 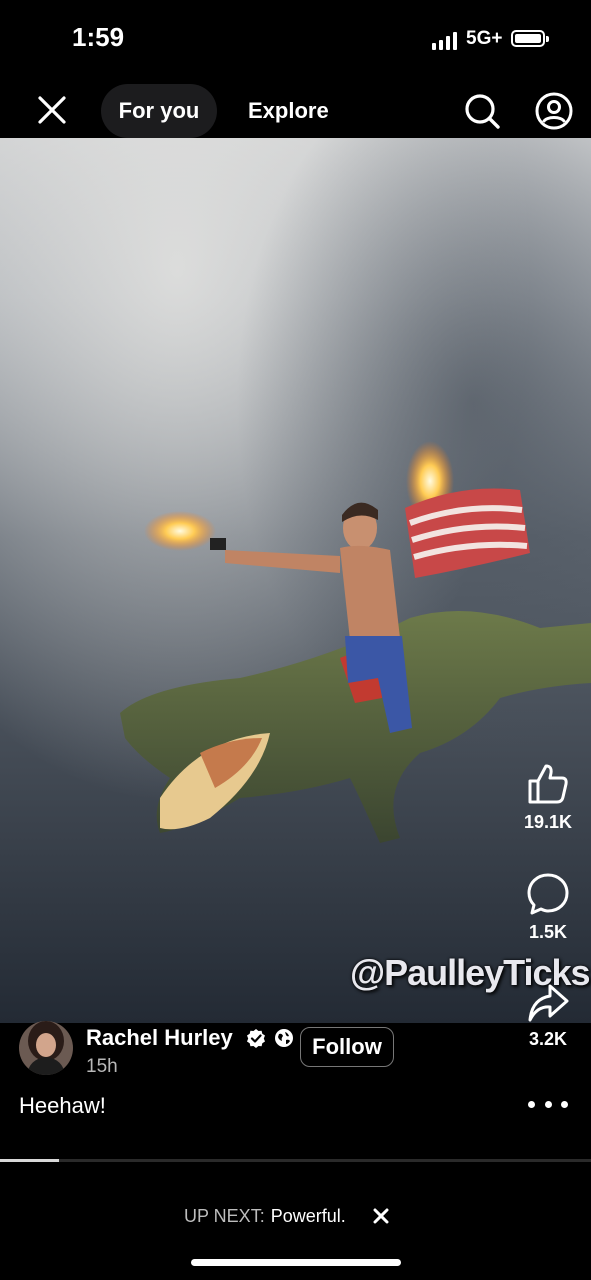 What do you see at coordinates (295, 1160) in the screenshot?
I see `progress-track` at bounding box center [295, 1160].